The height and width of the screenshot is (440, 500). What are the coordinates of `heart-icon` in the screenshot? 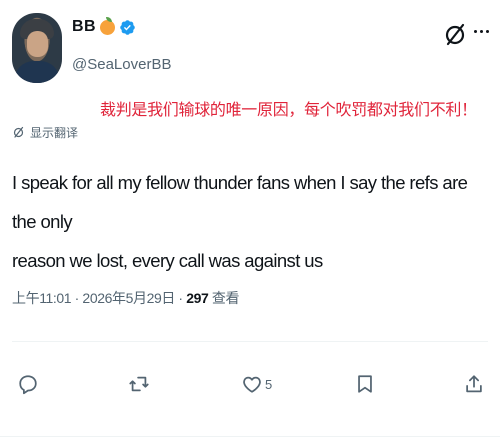 It's located at (252, 384).